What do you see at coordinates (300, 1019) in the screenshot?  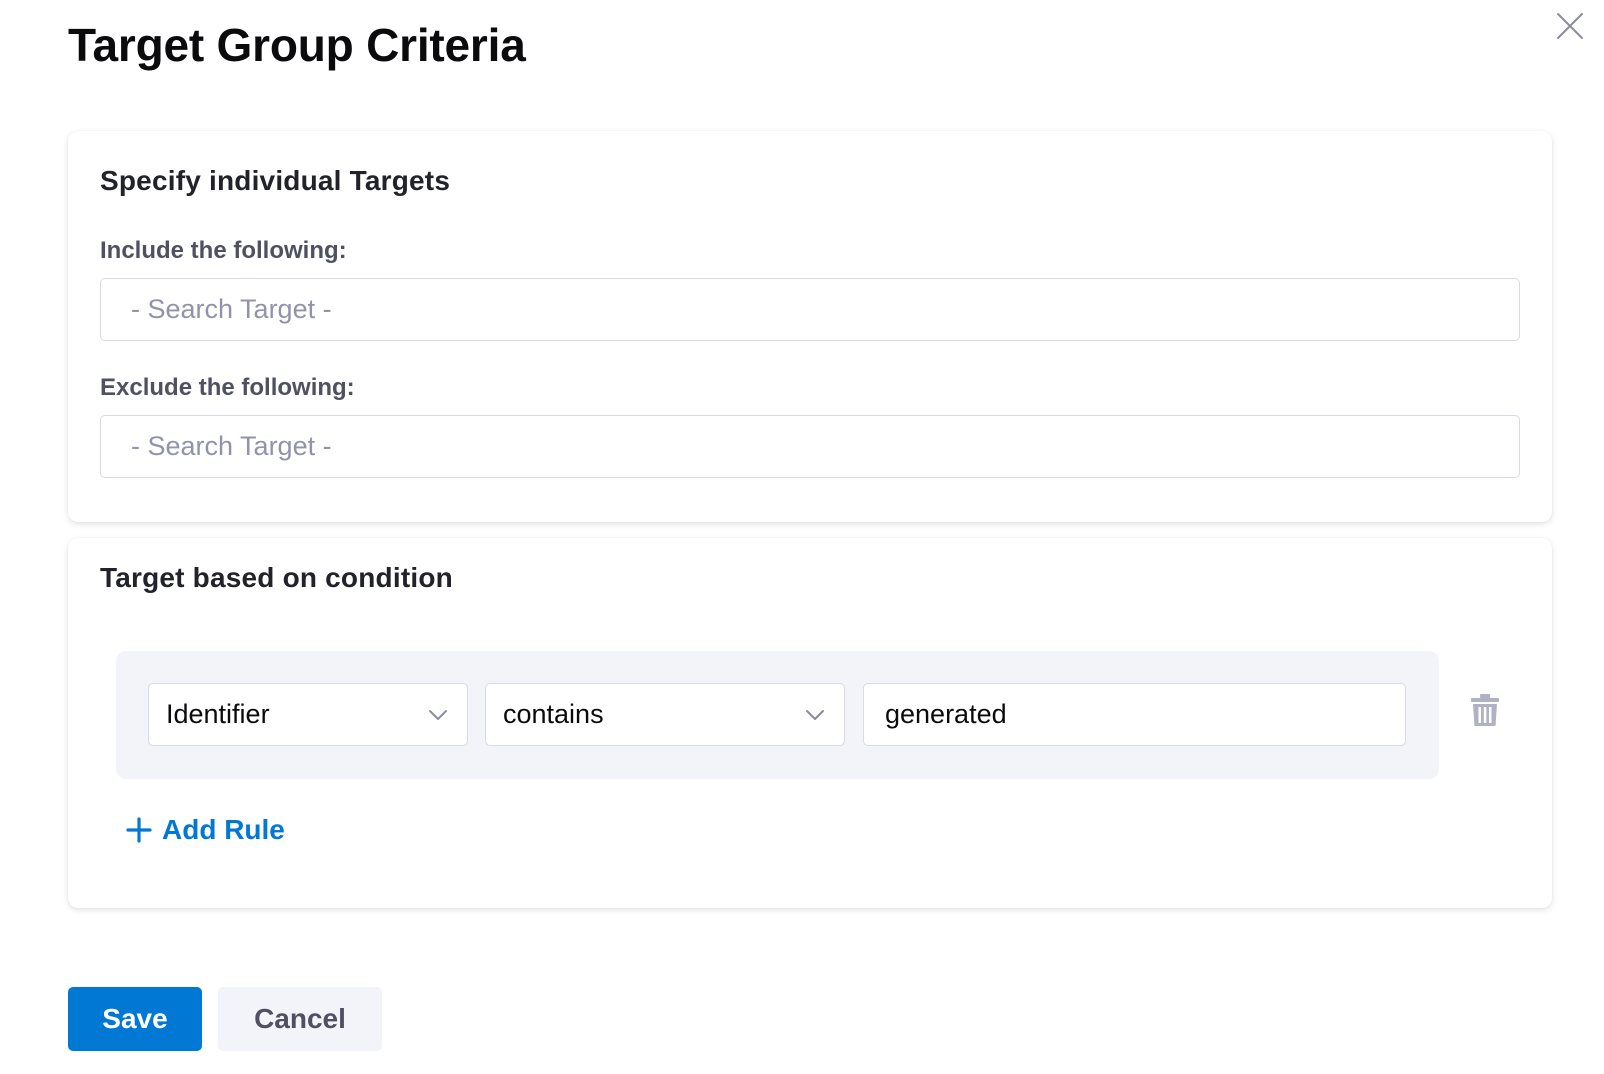 I see `cancel-button: Cancel` at bounding box center [300, 1019].